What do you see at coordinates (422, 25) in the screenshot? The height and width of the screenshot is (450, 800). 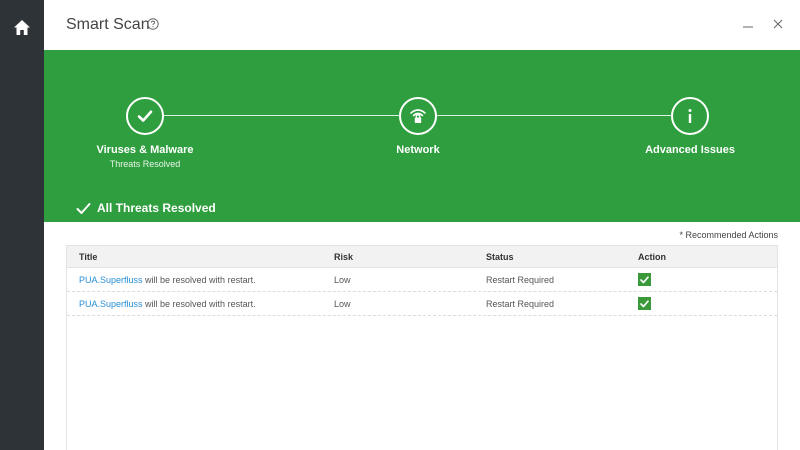 I see `title-bar: Smart Scan` at bounding box center [422, 25].